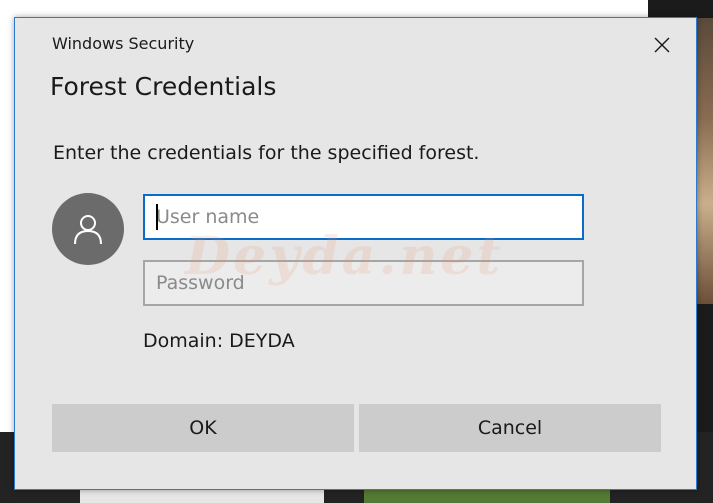 The width and height of the screenshot is (713, 503). What do you see at coordinates (510, 428) in the screenshot?
I see `cancel-button: Cancel` at bounding box center [510, 428].